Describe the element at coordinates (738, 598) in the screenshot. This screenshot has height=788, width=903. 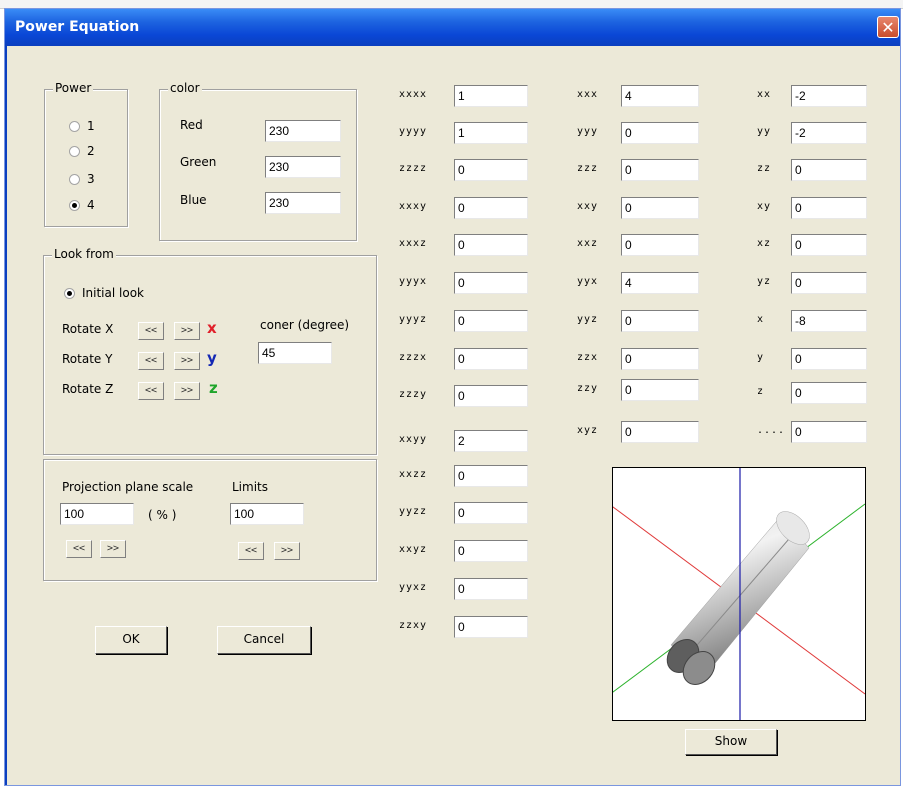
I see `cylinder-surface` at that location.